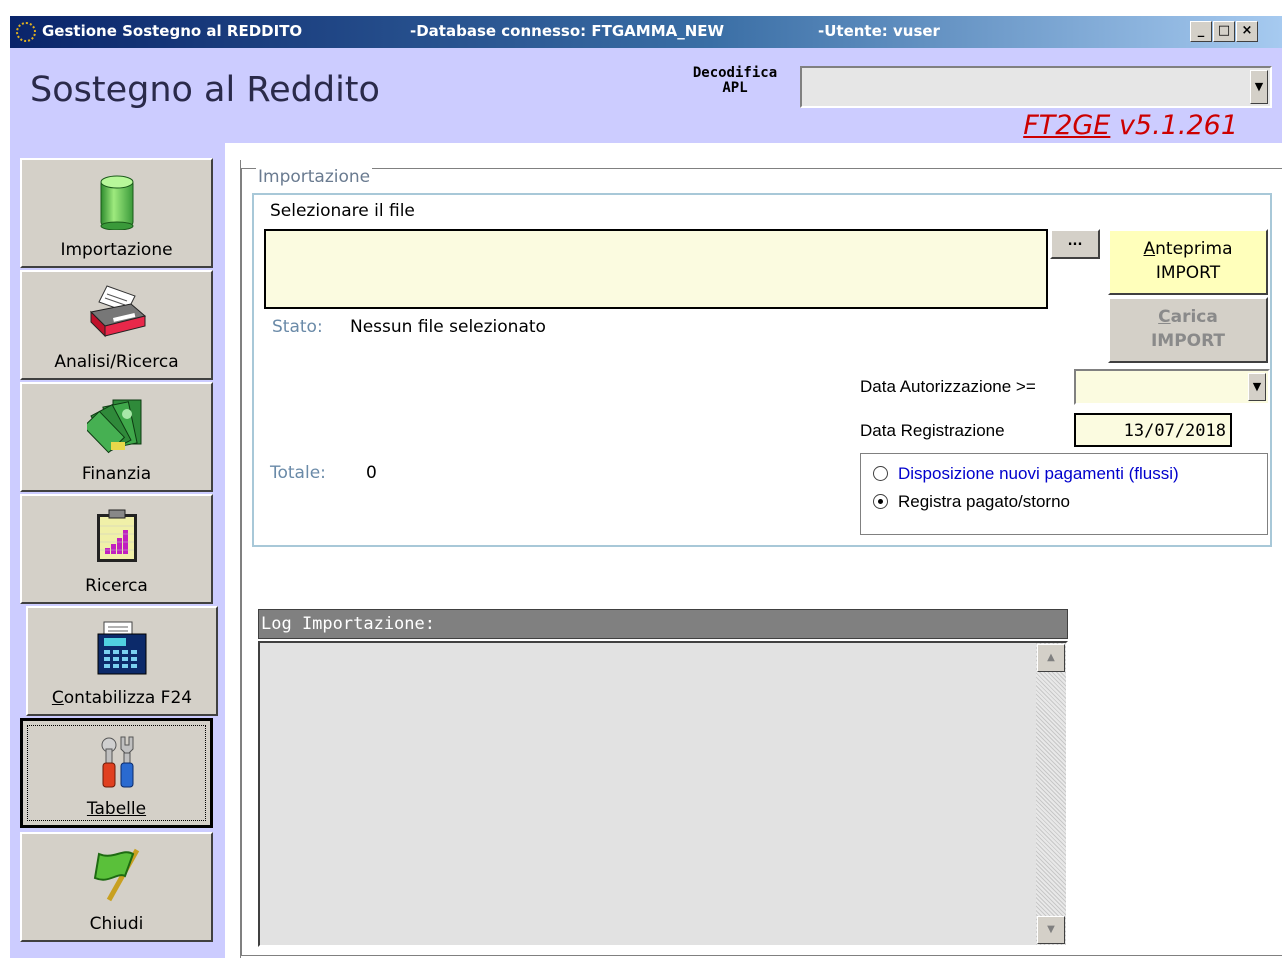 This screenshot has height=958, width=1282. Describe the element at coordinates (1172, 387) in the screenshot. I see `data-autorizzazione-select: ▼` at that location.